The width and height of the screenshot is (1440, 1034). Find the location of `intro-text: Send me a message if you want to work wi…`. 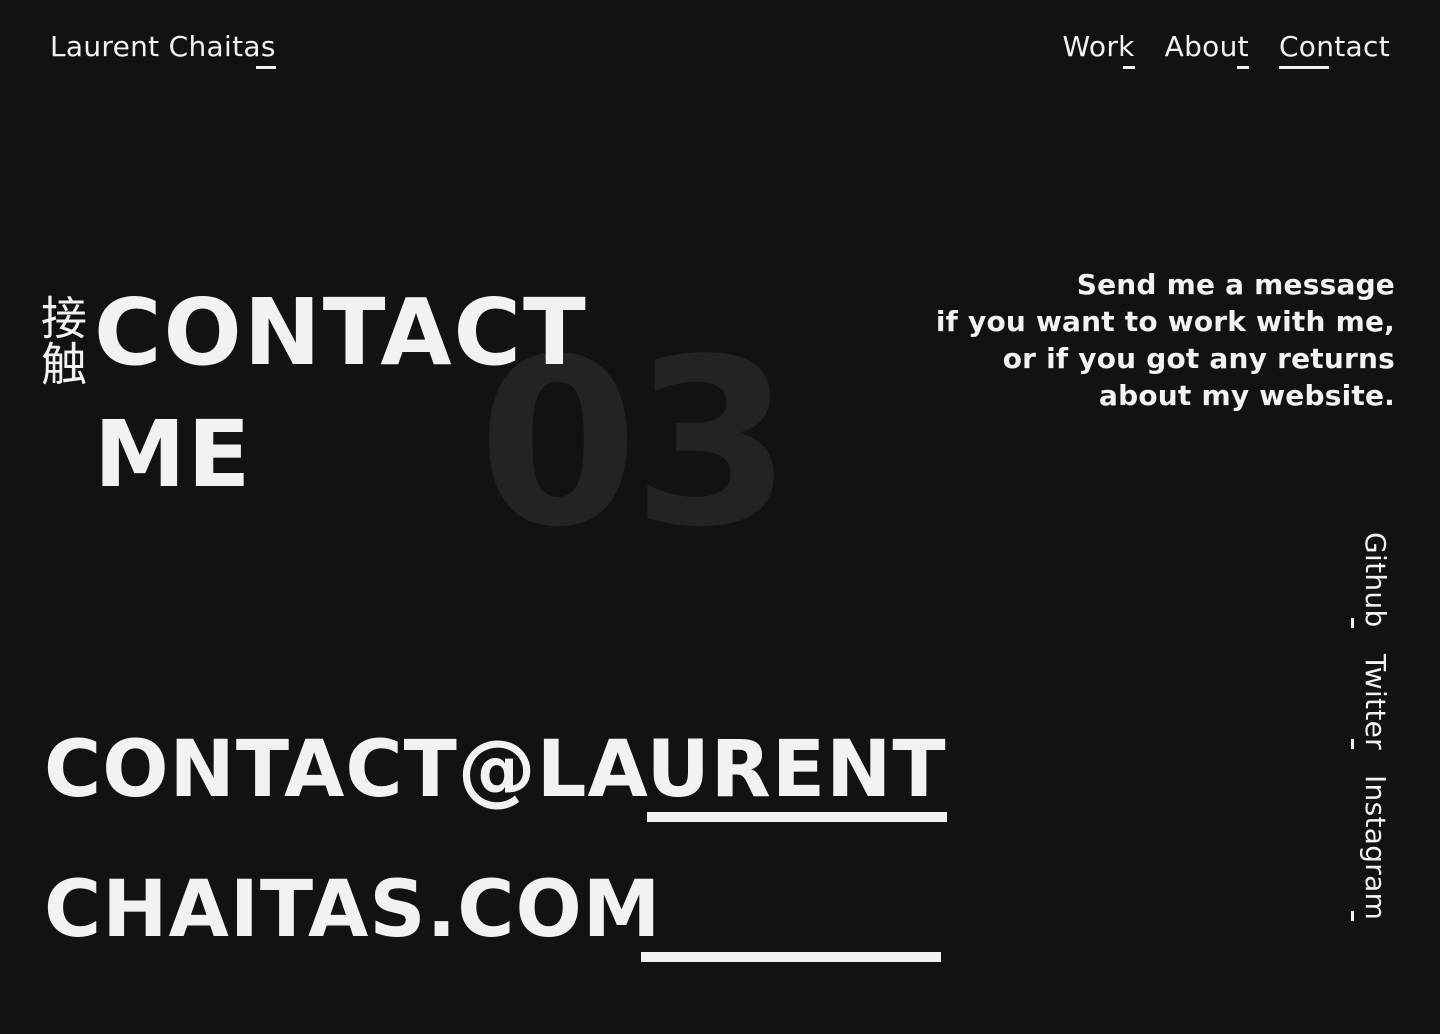

intro-text: Send me a message if you want to work wi… is located at coordinates (1165, 340).